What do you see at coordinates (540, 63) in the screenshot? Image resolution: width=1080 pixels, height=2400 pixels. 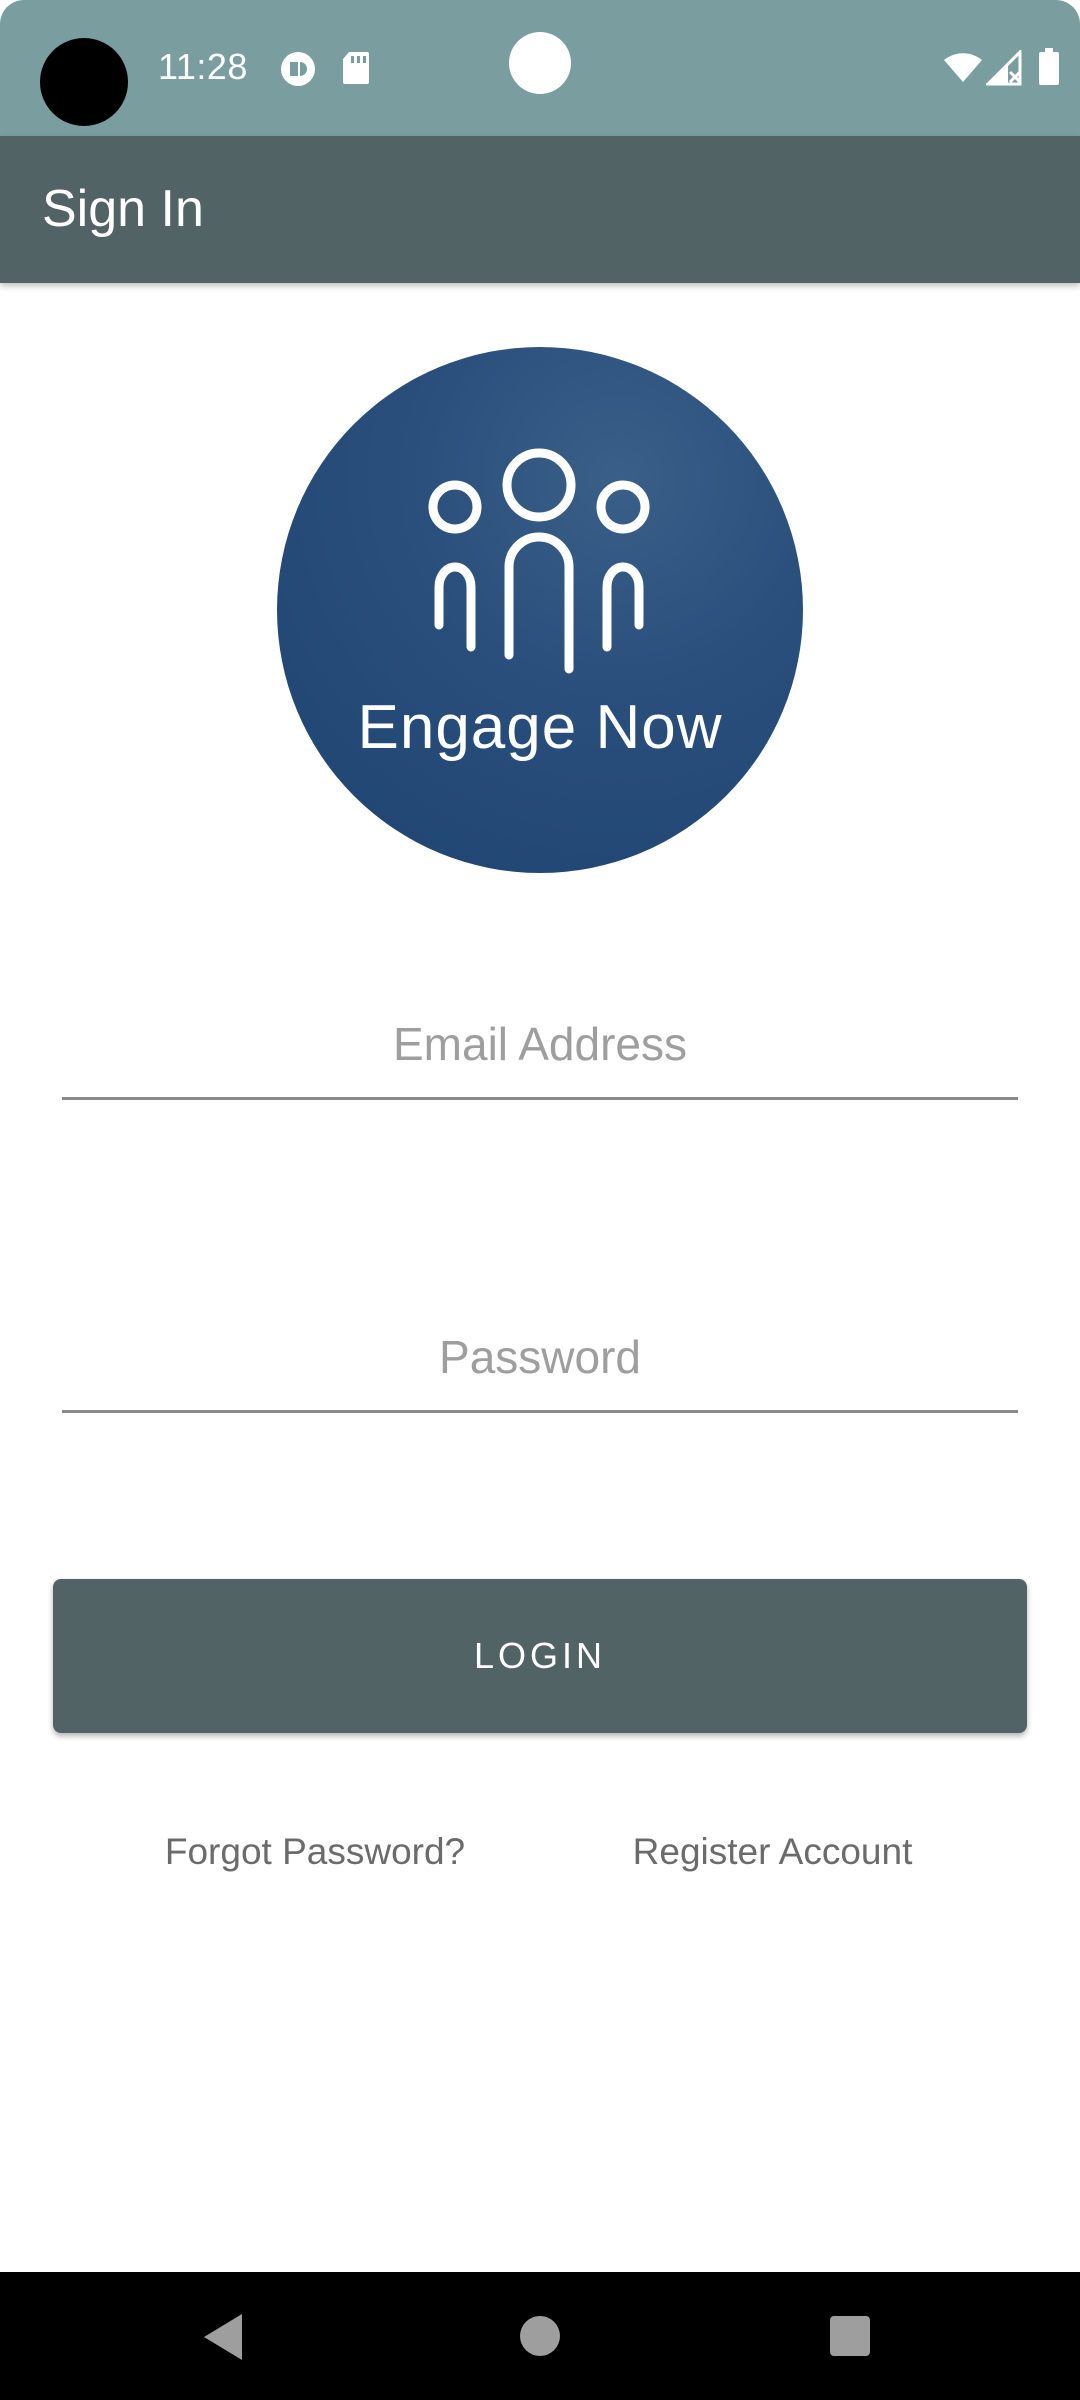 I see `camera-indicator` at bounding box center [540, 63].